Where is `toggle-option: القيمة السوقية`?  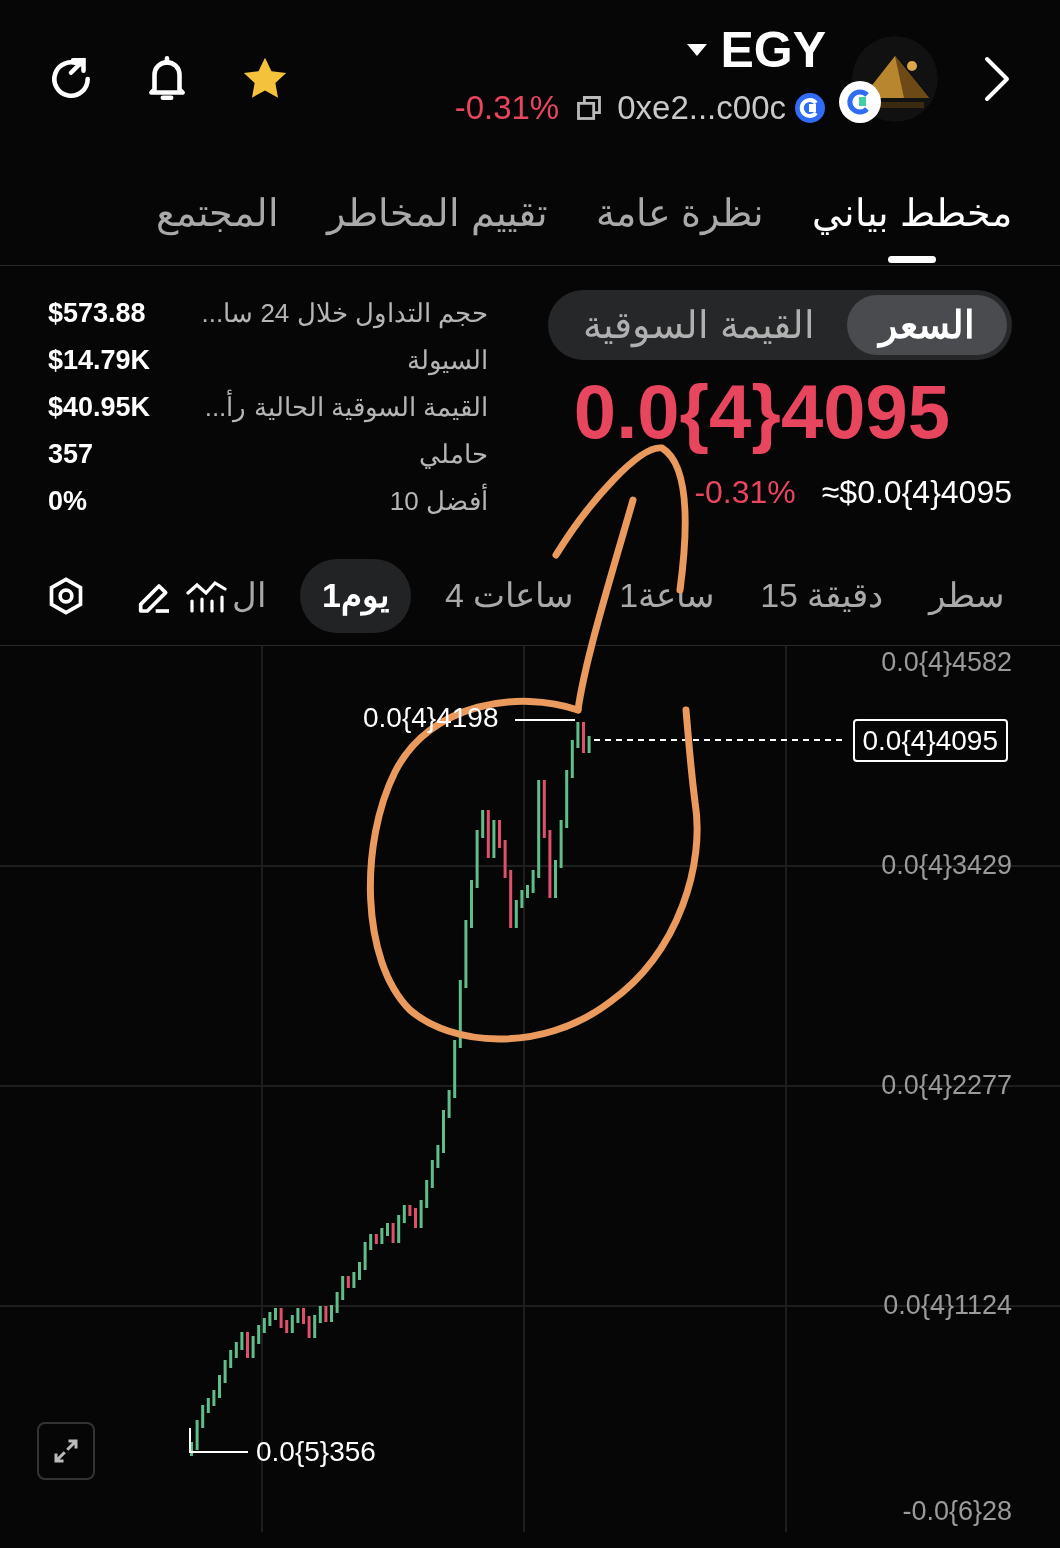 toggle-option: القيمة السوقية is located at coordinates (699, 325).